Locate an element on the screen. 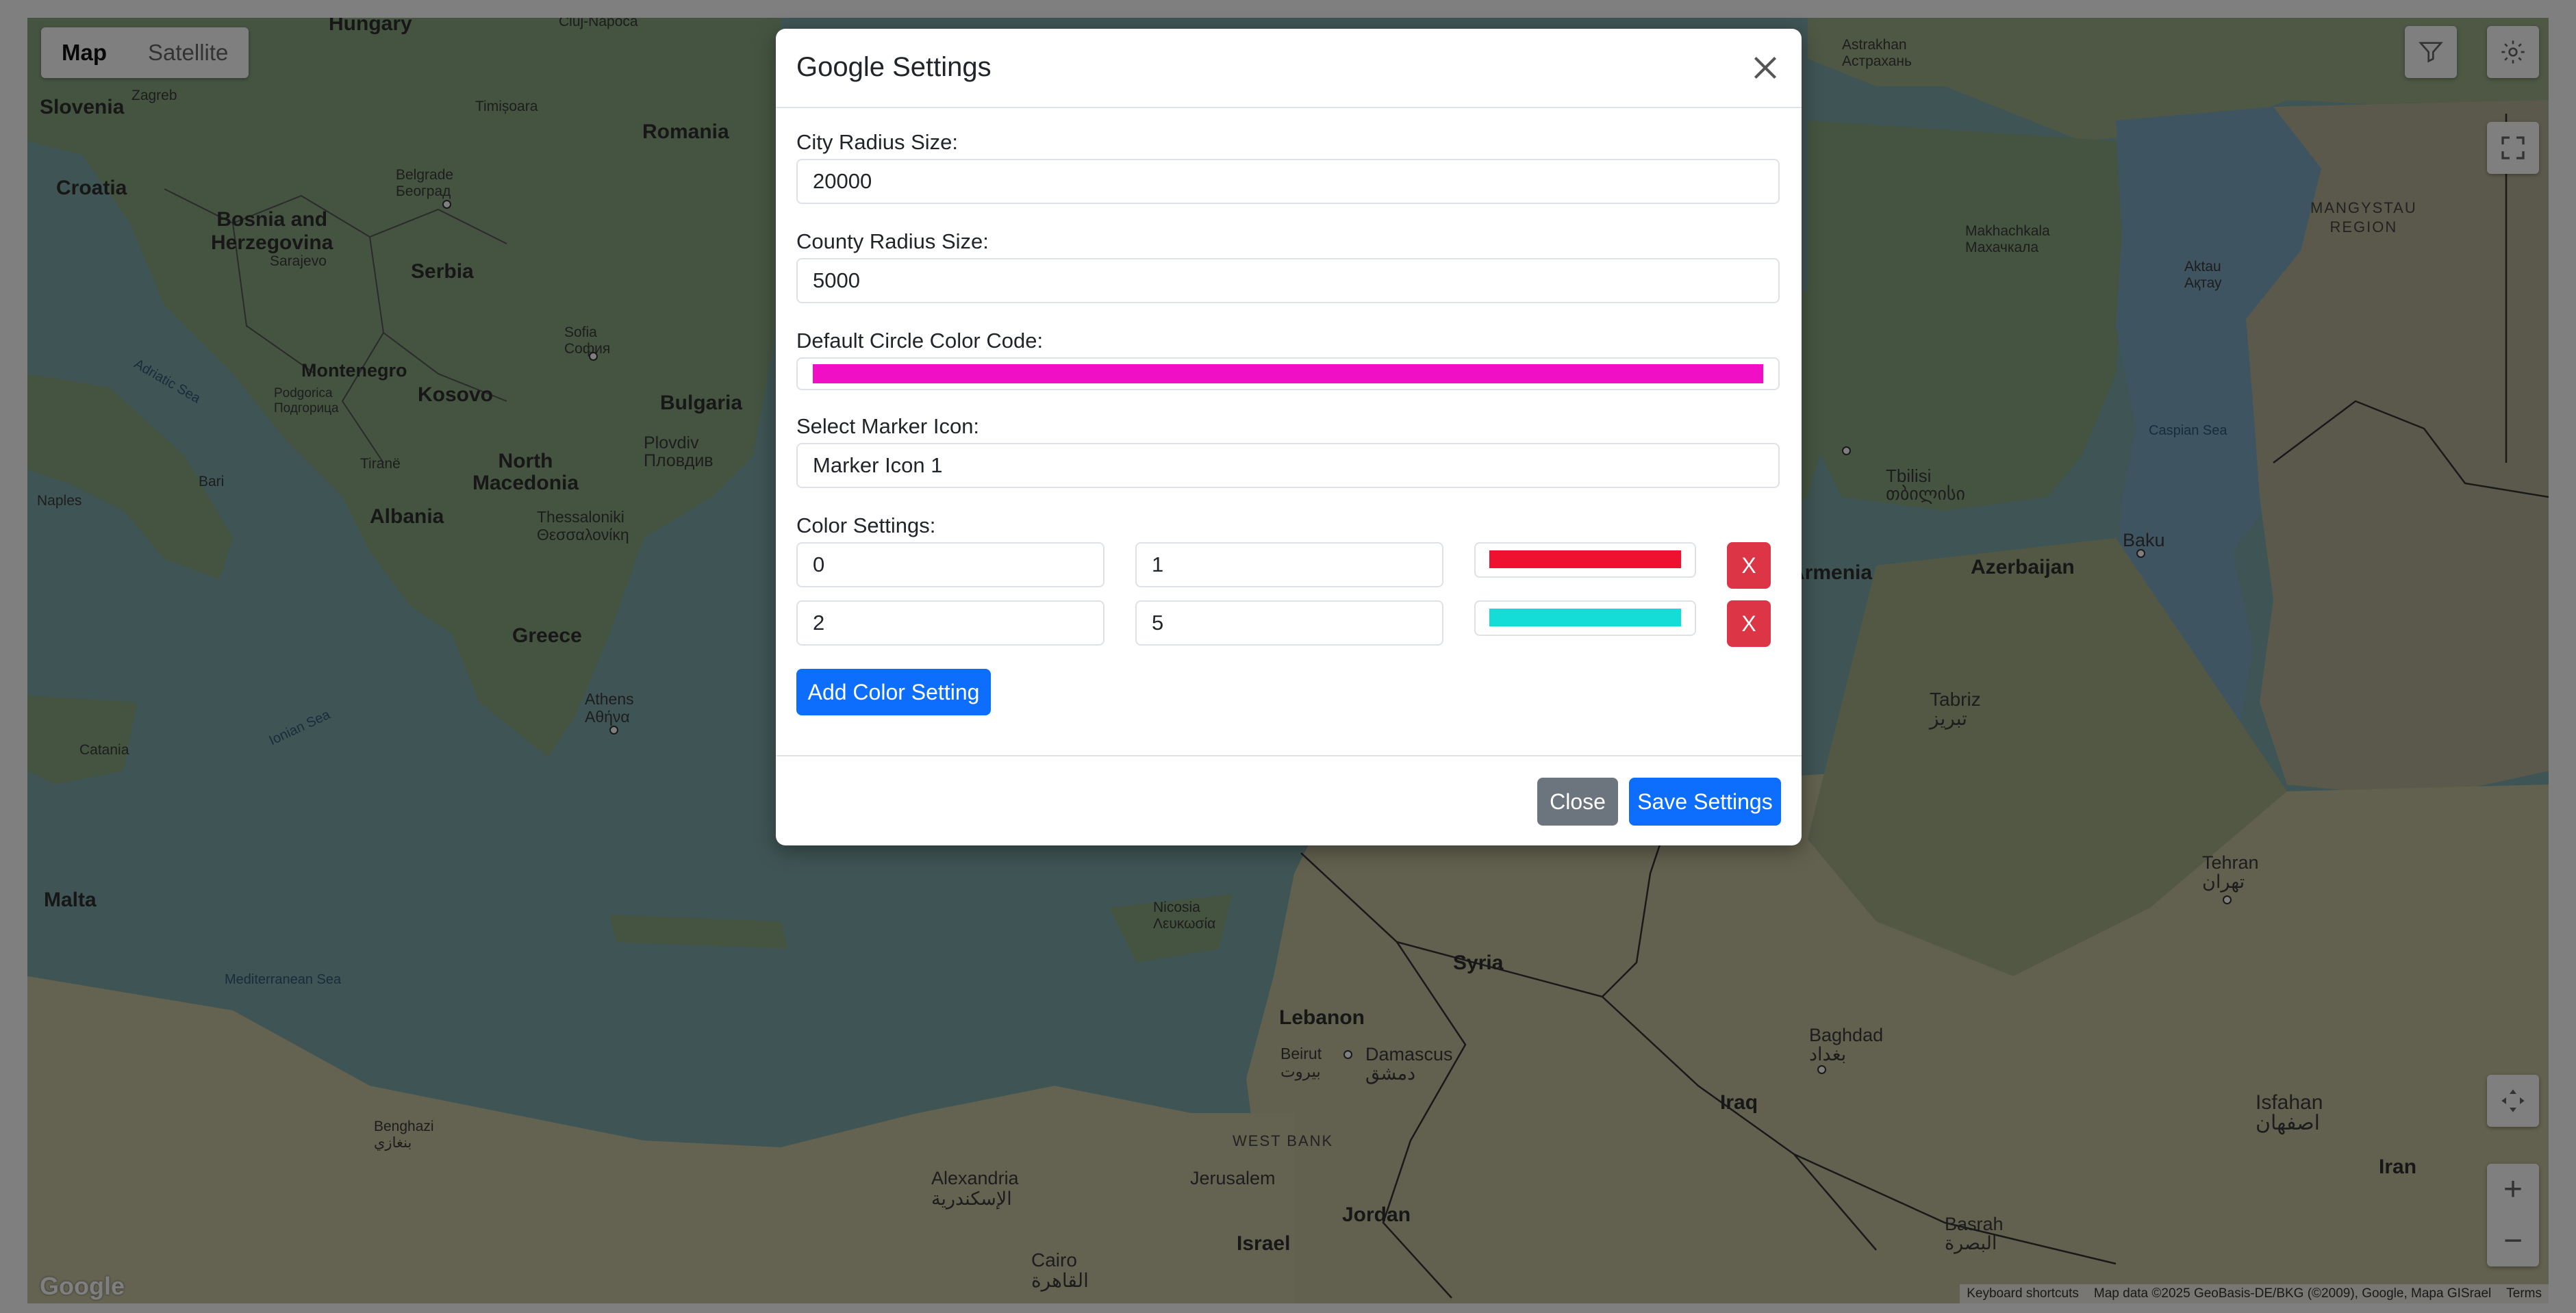 The height and width of the screenshot is (1313, 2576). add-color-setting-button: Add Color Setting is located at coordinates (894, 692).